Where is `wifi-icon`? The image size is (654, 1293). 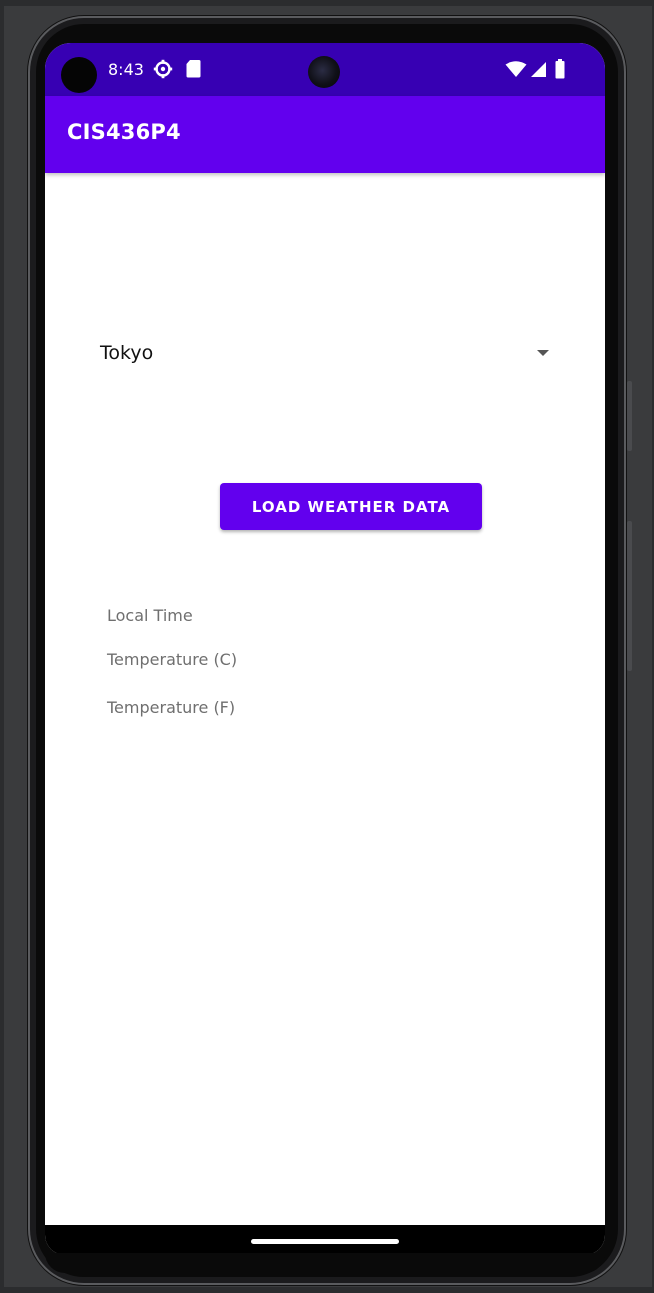
wifi-icon is located at coordinates (516, 71).